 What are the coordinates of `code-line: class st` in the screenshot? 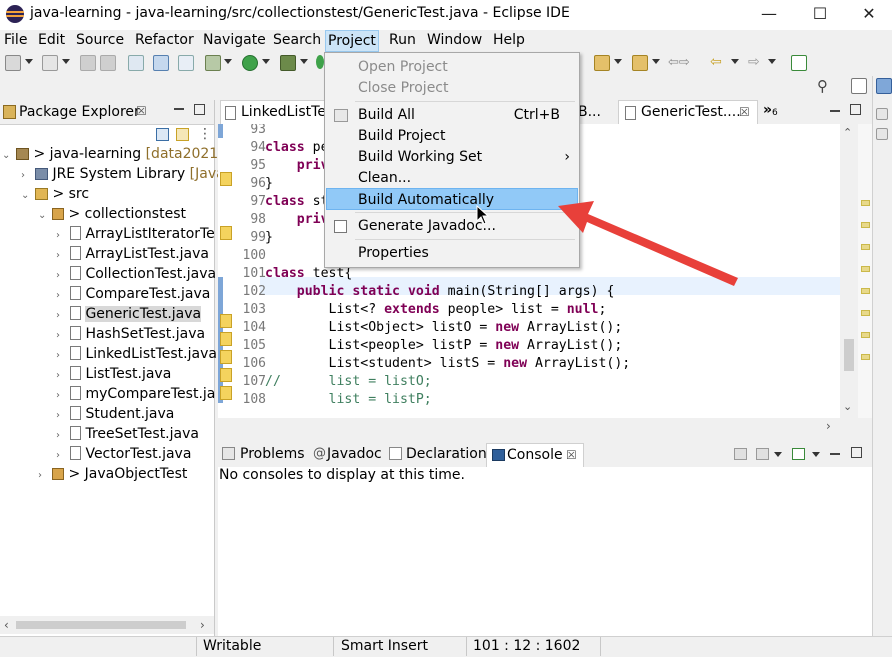 It's located at (297, 201).